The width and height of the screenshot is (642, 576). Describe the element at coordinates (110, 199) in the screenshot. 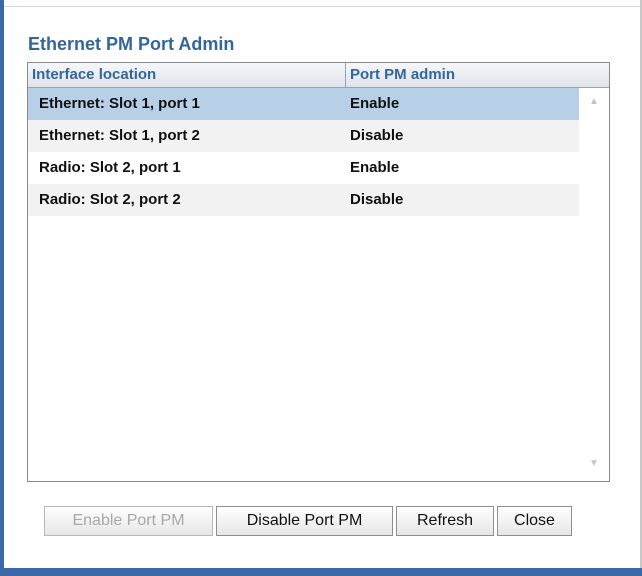

I see `cell-interface-location: Radio: Slot 2, port 2` at that location.